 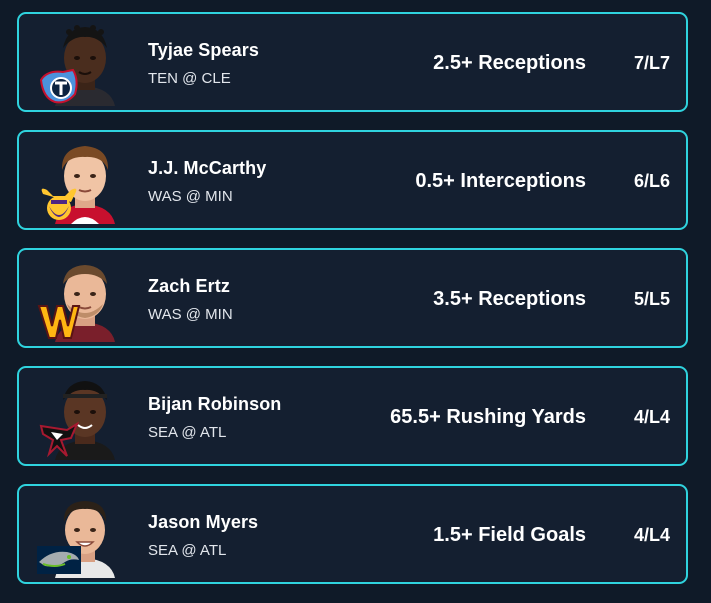 What do you see at coordinates (488, 417) in the screenshot?
I see `prop-line: 65.5+ Rushing Yards` at bounding box center [488, 417].